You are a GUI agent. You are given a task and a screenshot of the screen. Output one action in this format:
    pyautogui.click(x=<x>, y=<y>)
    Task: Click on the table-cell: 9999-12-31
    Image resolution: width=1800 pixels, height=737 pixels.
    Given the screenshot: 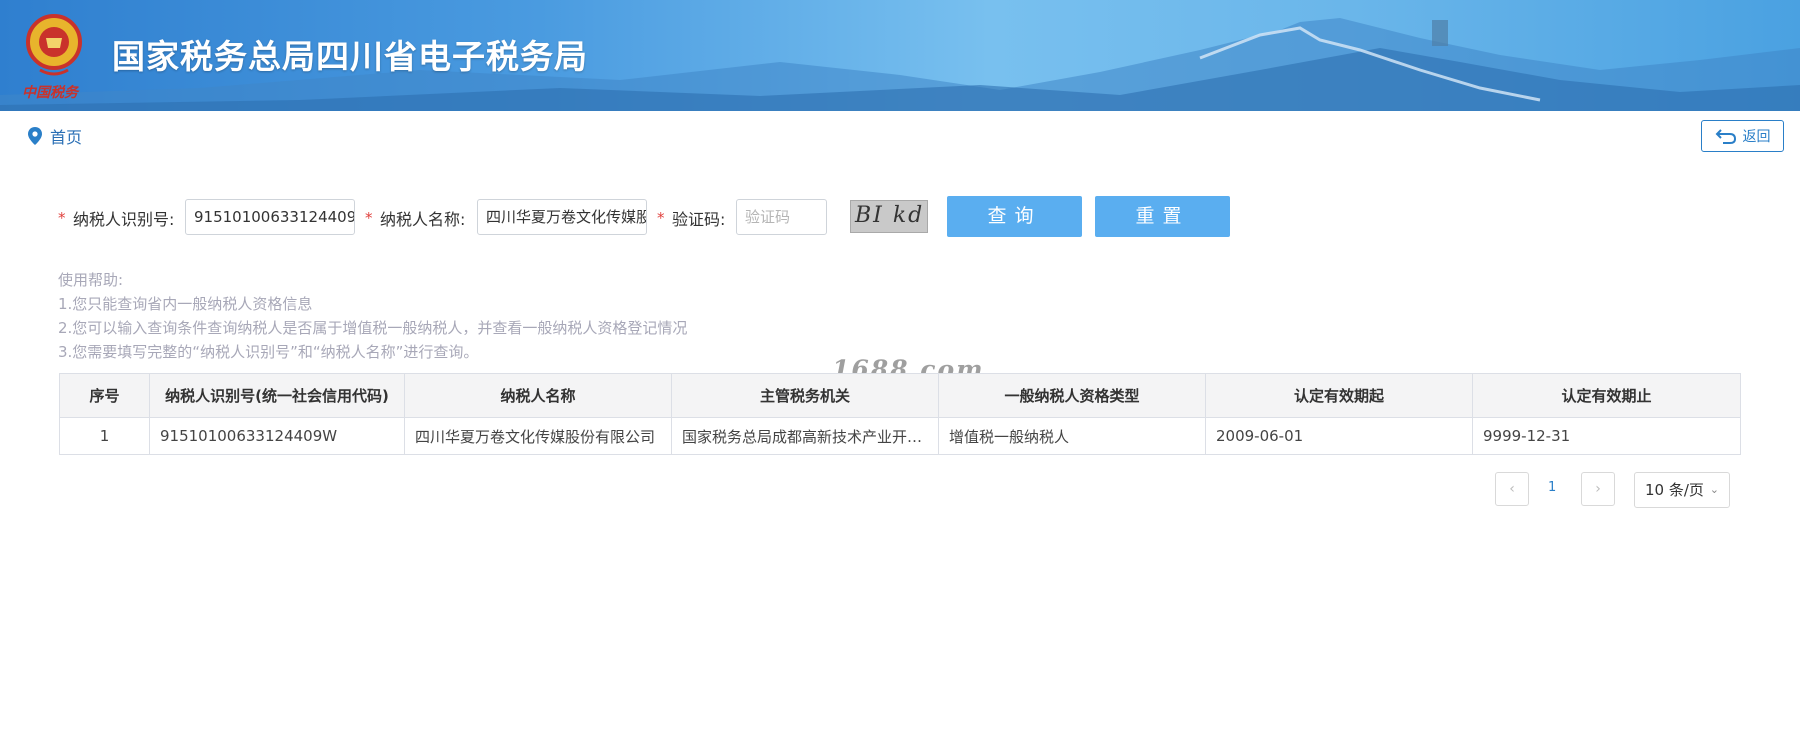 What is the action you would take?
    pyautogui.click(x=1606, y=436)
    